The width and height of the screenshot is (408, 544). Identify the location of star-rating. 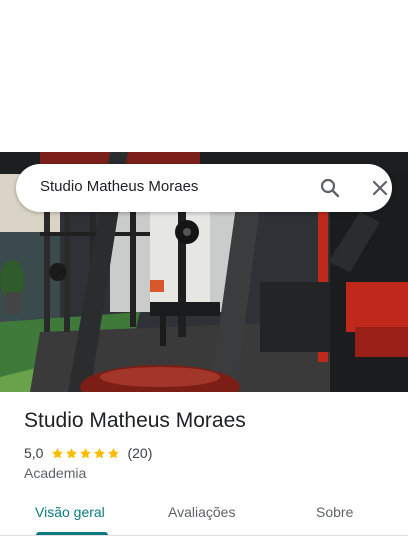
(86, 453).